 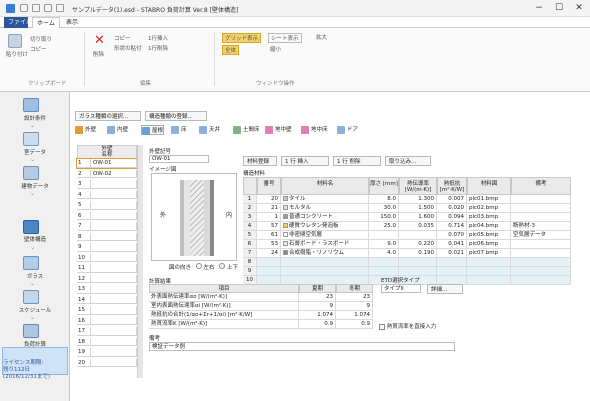 I want to click on maximize-button: ☐, so click(x=559, y=8).